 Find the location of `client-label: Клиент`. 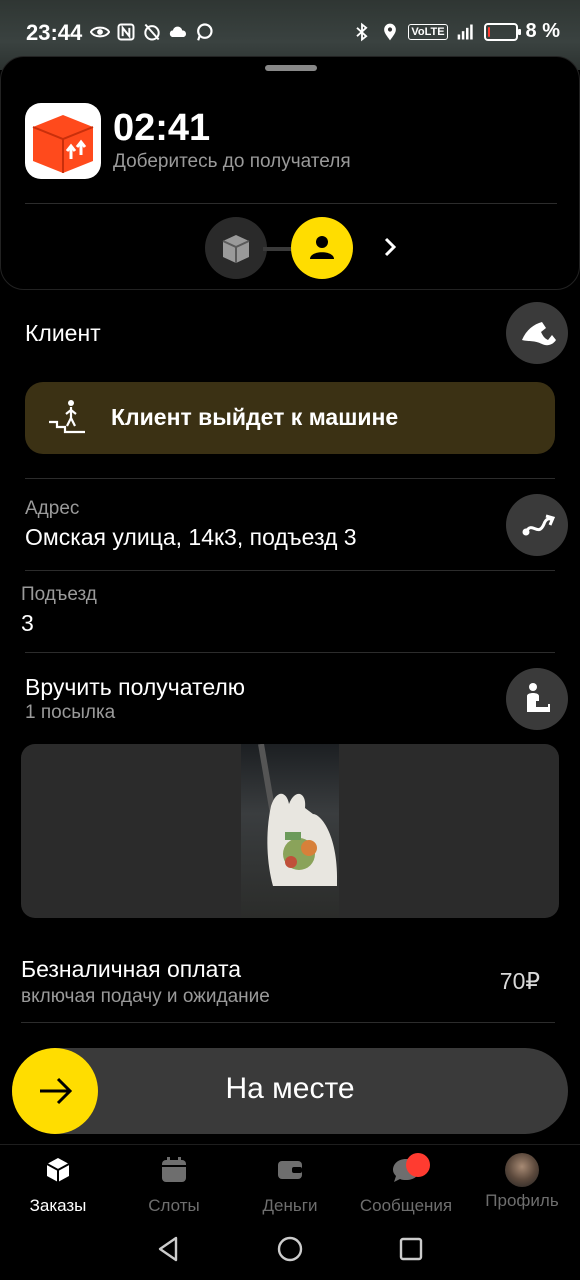

client-label: Клиент is located at coordinates (63, 333).